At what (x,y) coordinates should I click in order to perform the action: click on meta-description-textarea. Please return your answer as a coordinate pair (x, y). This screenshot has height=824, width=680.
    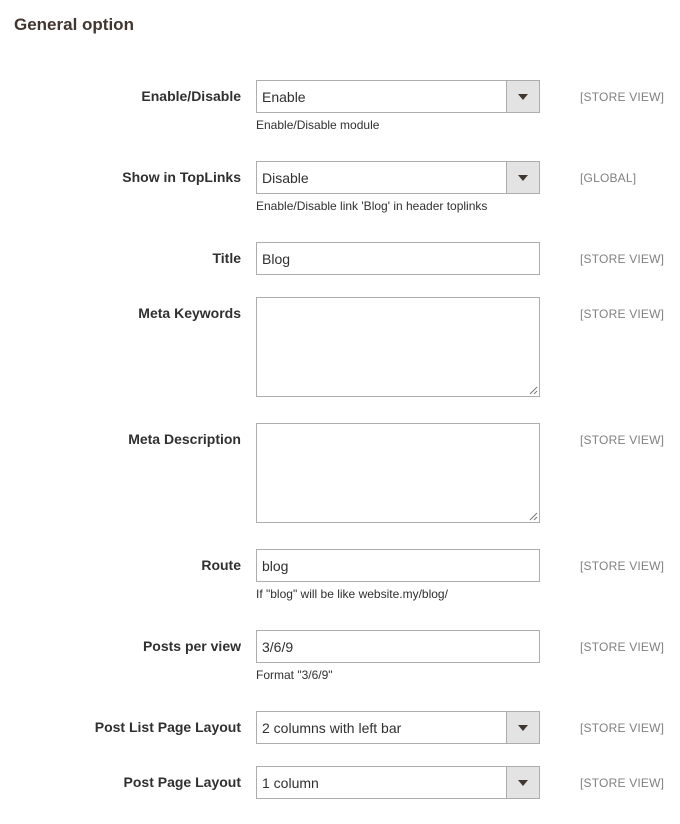
    Looking at the image, I should click on (398, 473).